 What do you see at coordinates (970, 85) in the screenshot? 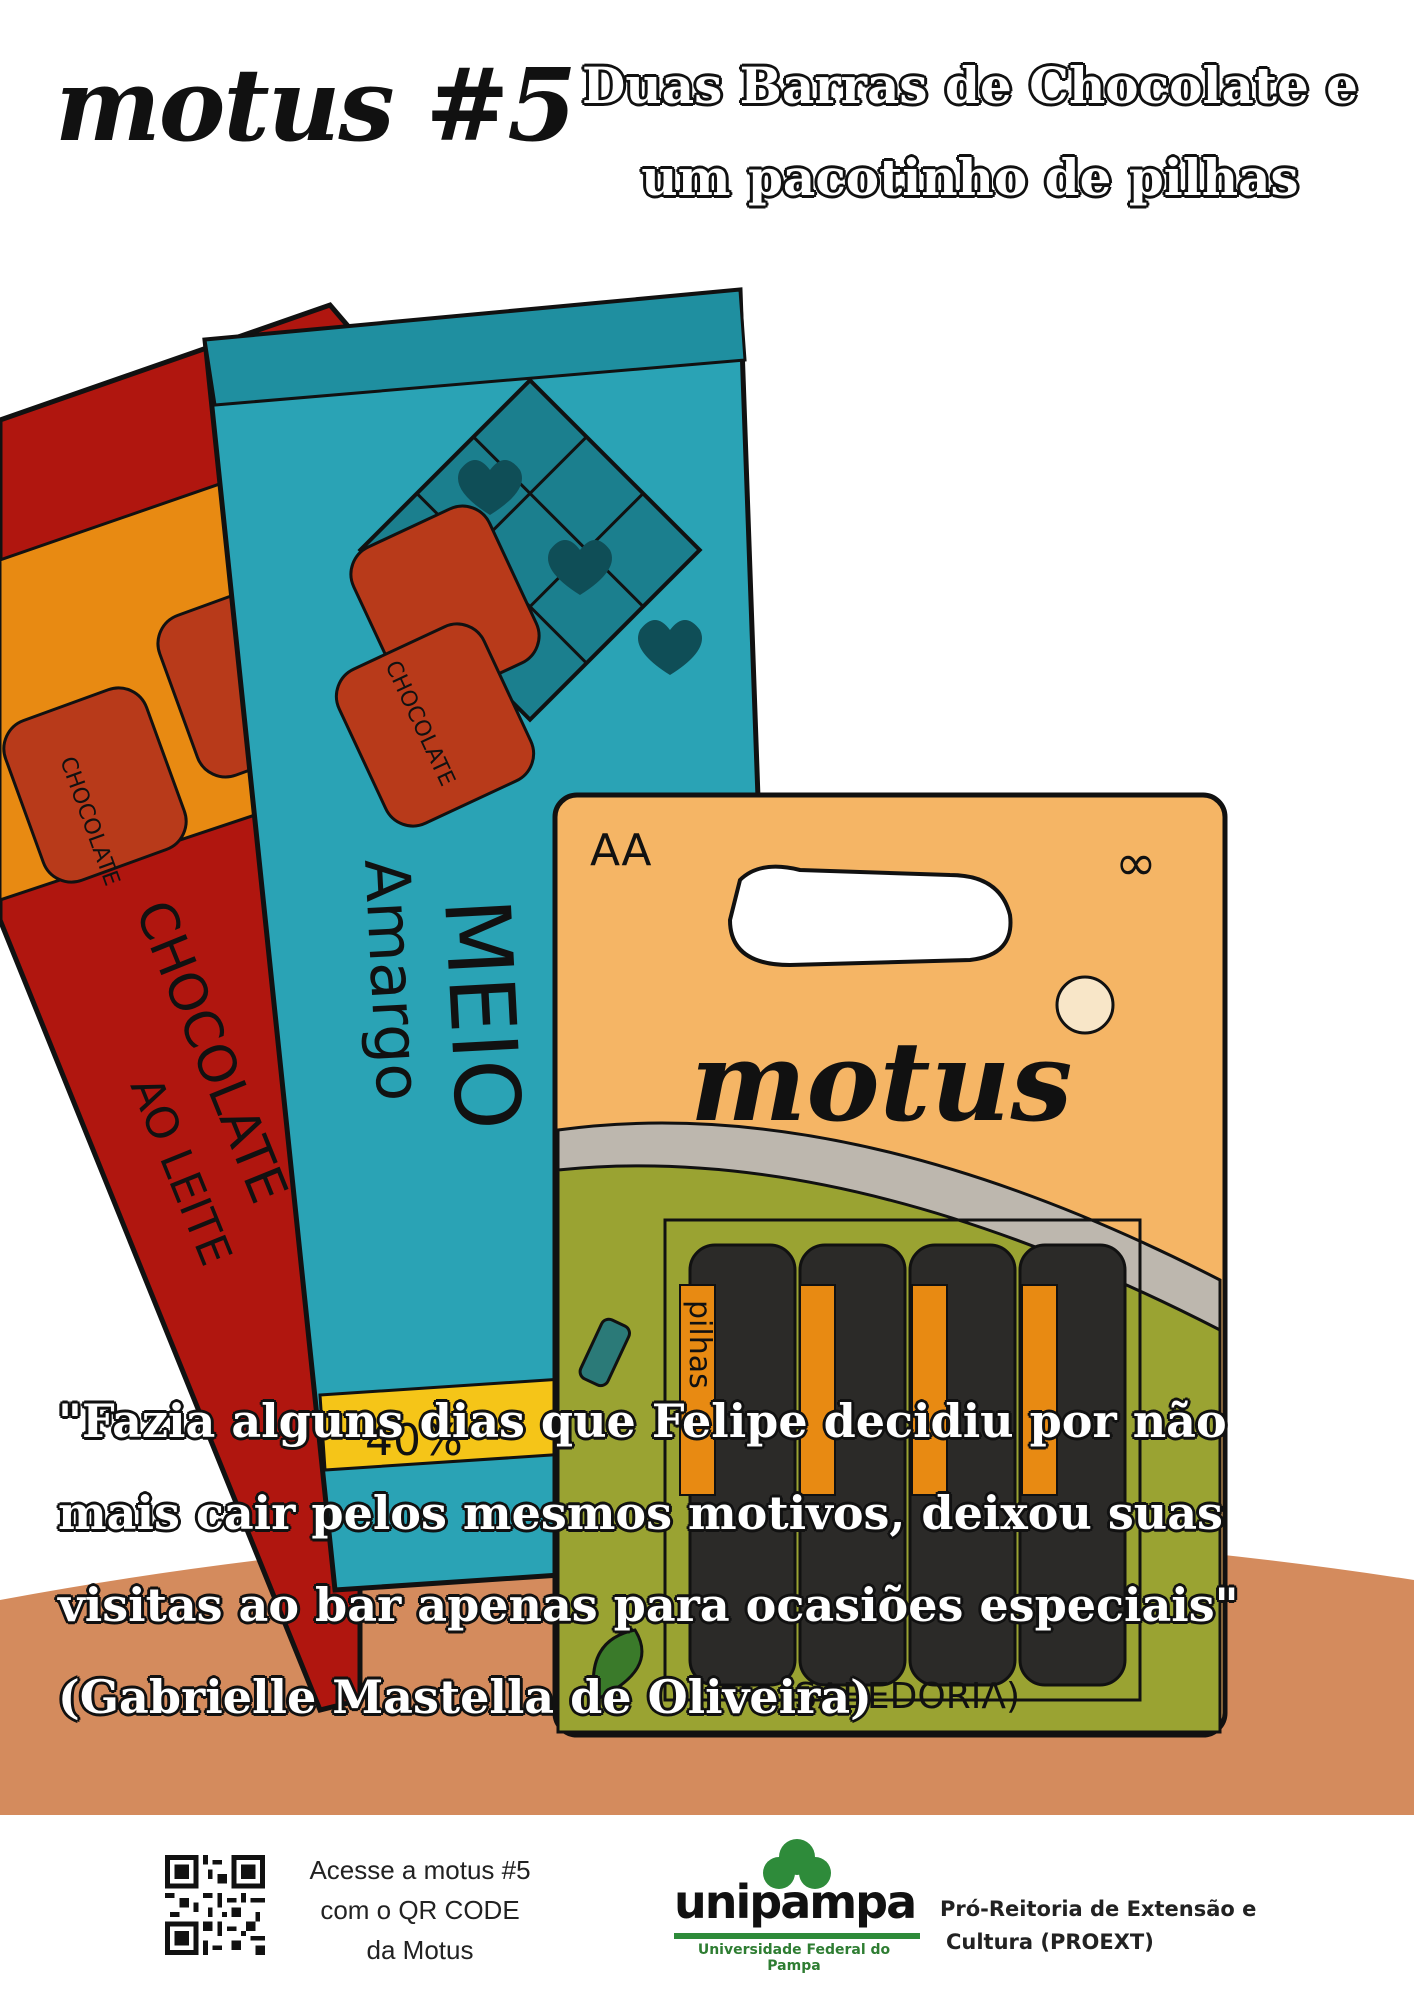
I see `headline-line-1: Duas Barras de Chocolate e` at bounding box center [970, 85].